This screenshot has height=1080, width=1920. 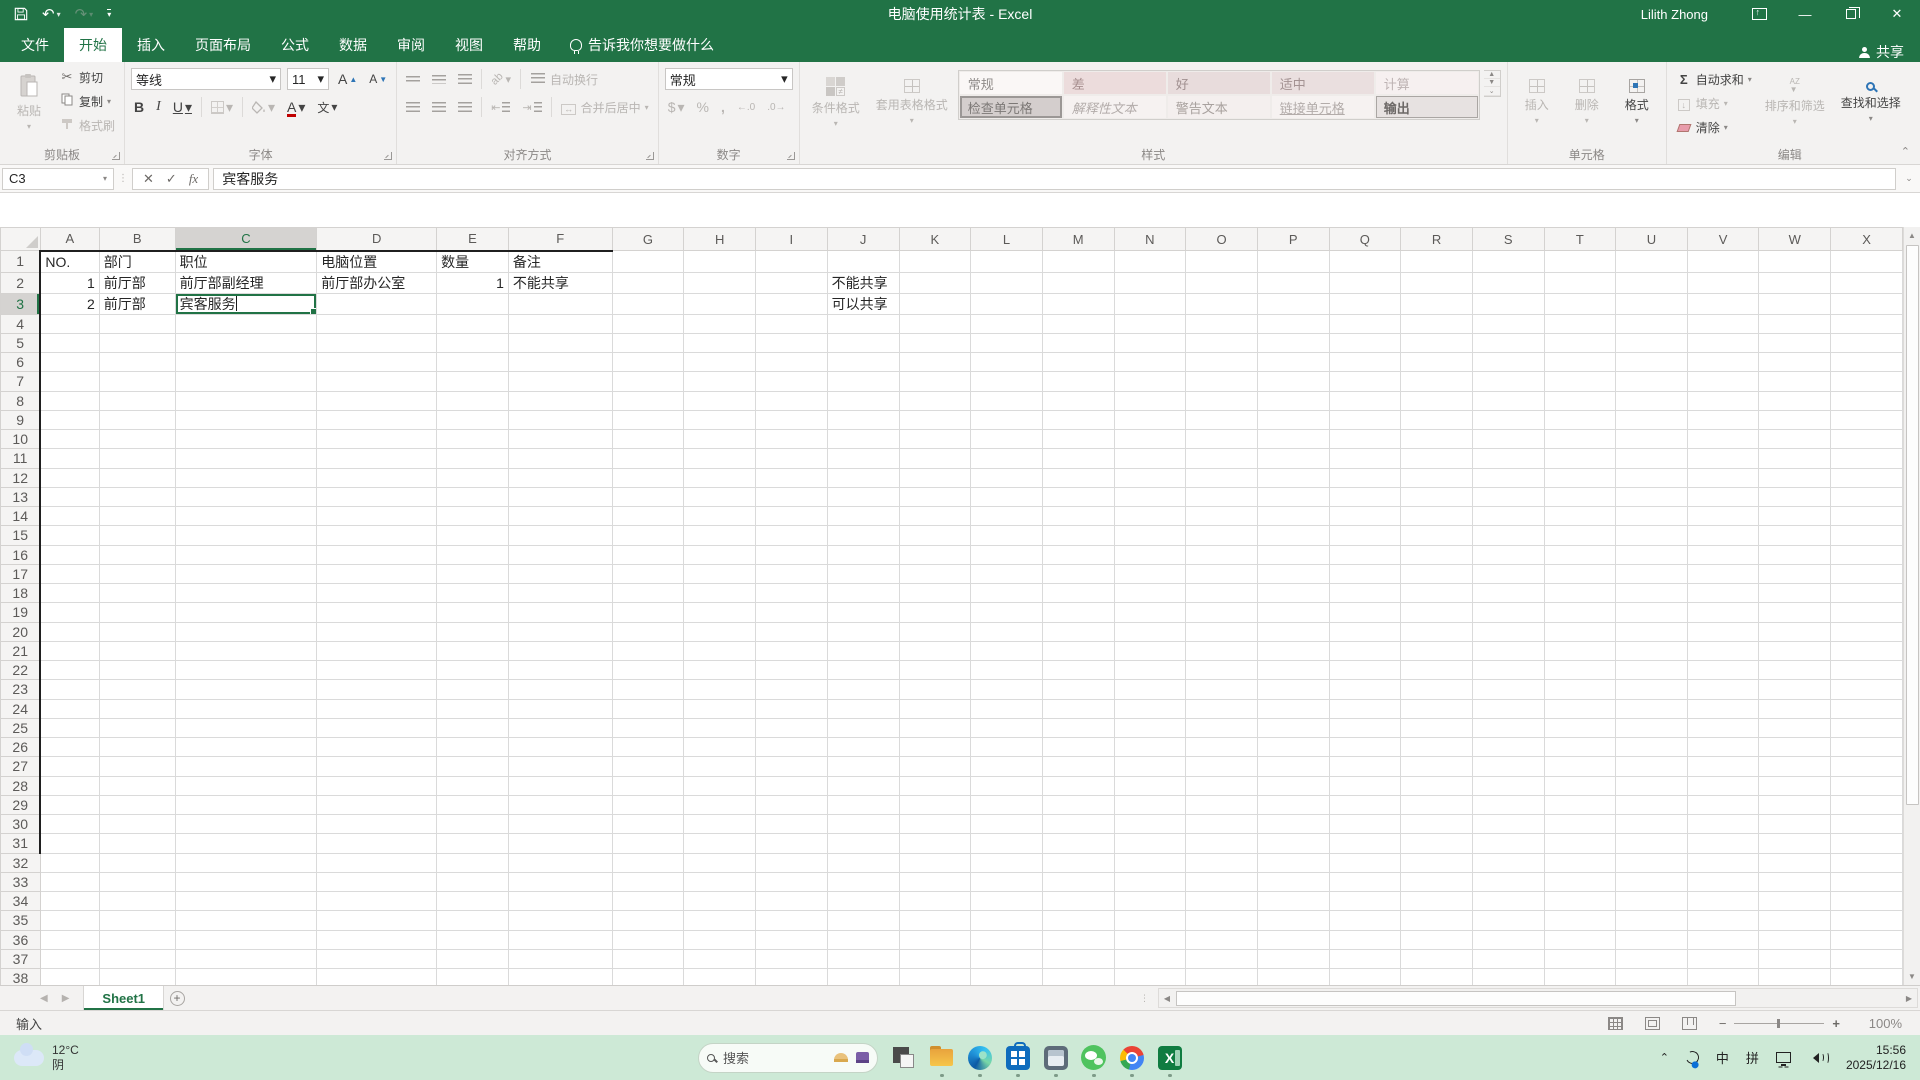 What do you see at coordinates (1293, 439) in the screenshot?
I see `cell-P10` at bounding box center [1293, 439].